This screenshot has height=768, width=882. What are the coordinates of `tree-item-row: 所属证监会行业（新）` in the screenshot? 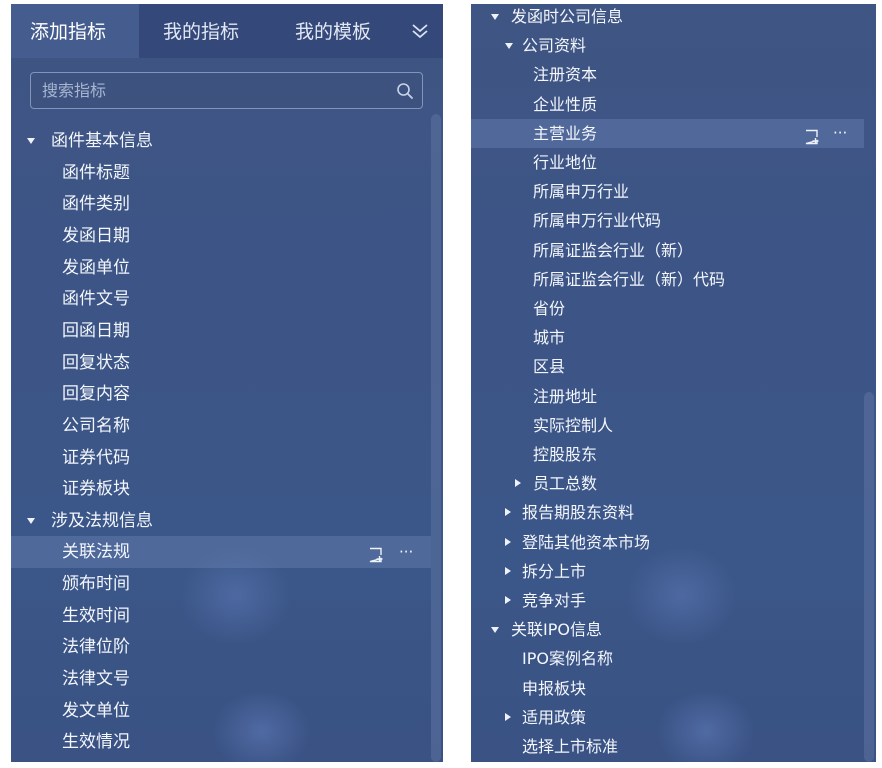 It's located at (667, 250).